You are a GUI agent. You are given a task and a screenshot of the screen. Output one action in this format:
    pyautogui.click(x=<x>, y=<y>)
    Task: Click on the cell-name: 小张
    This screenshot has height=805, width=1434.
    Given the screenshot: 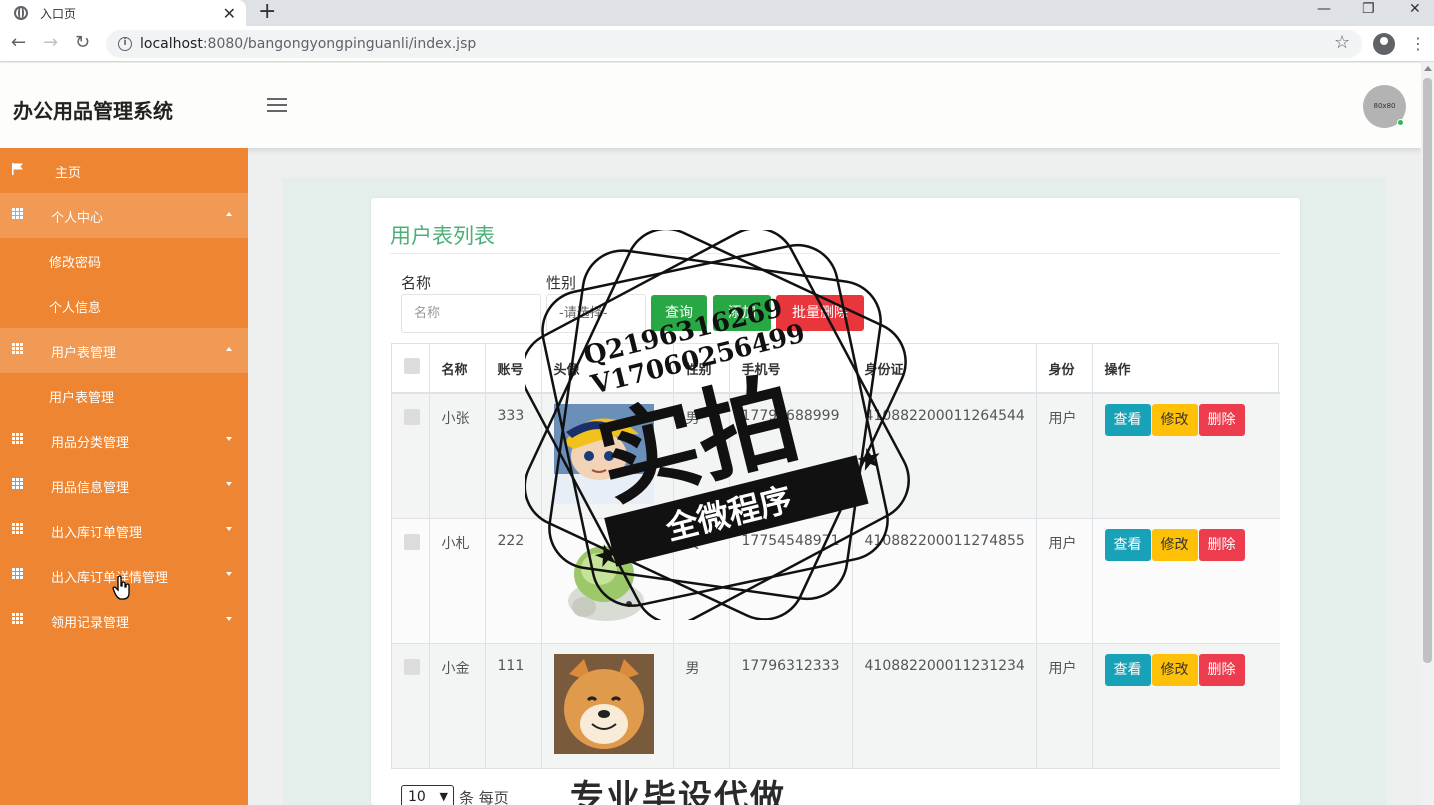 What is the action you would take?
    pyautogui.click(x=457, y=456)
    